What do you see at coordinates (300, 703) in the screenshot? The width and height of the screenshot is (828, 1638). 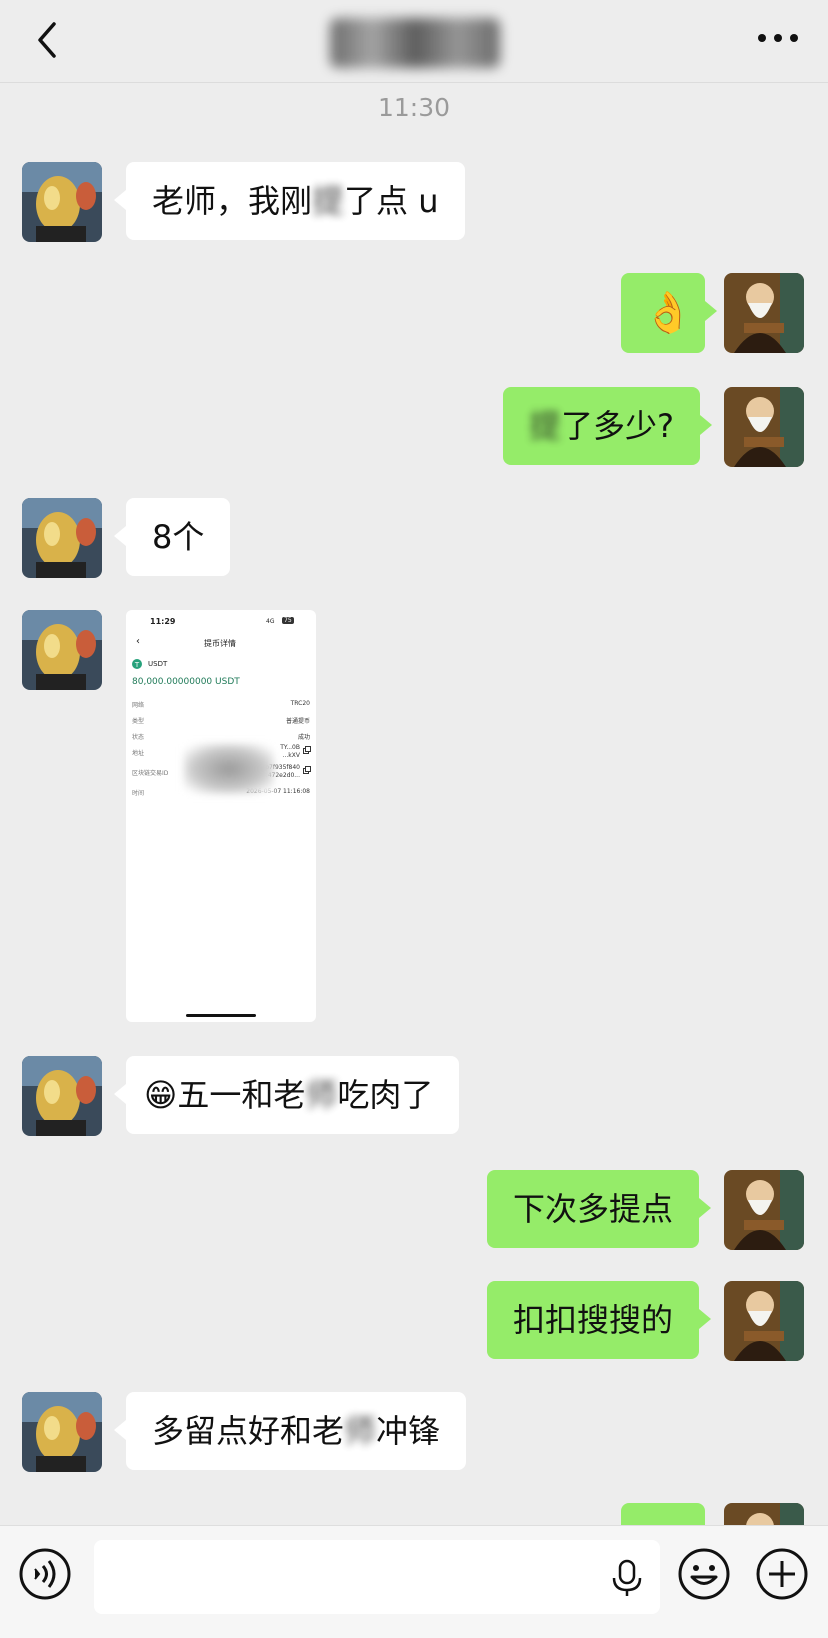 I see `detail-value: TRC20` at bounding box center [300, 703].